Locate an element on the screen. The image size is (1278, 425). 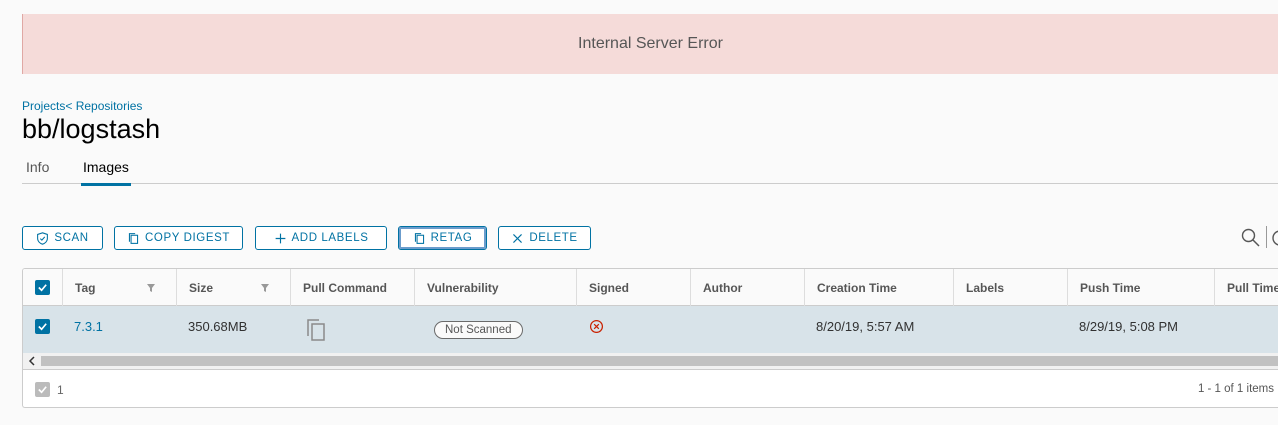
column-header-push-time: Push Time is located at coordinates (1140, 287).